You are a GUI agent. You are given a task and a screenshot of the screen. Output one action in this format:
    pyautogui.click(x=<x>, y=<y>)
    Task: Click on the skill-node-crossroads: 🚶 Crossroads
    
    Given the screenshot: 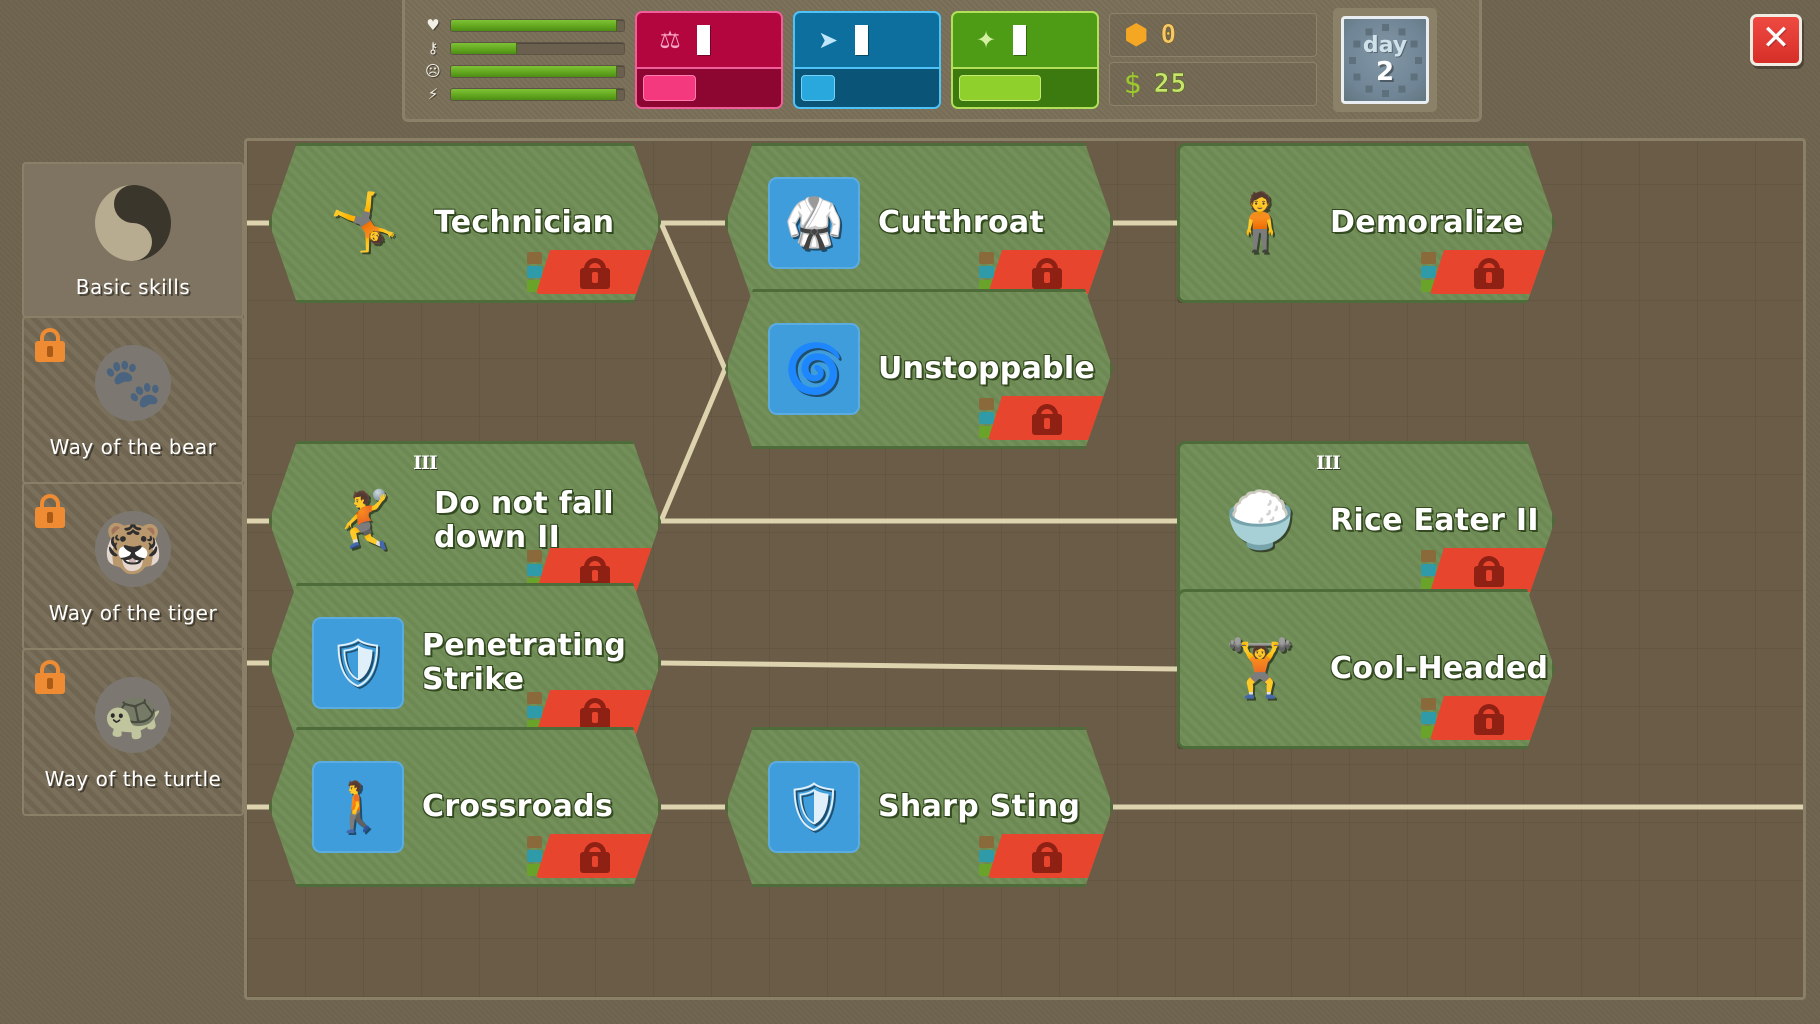 What is the action you would take?
    pyautogui.click(x=465, y=807)
    